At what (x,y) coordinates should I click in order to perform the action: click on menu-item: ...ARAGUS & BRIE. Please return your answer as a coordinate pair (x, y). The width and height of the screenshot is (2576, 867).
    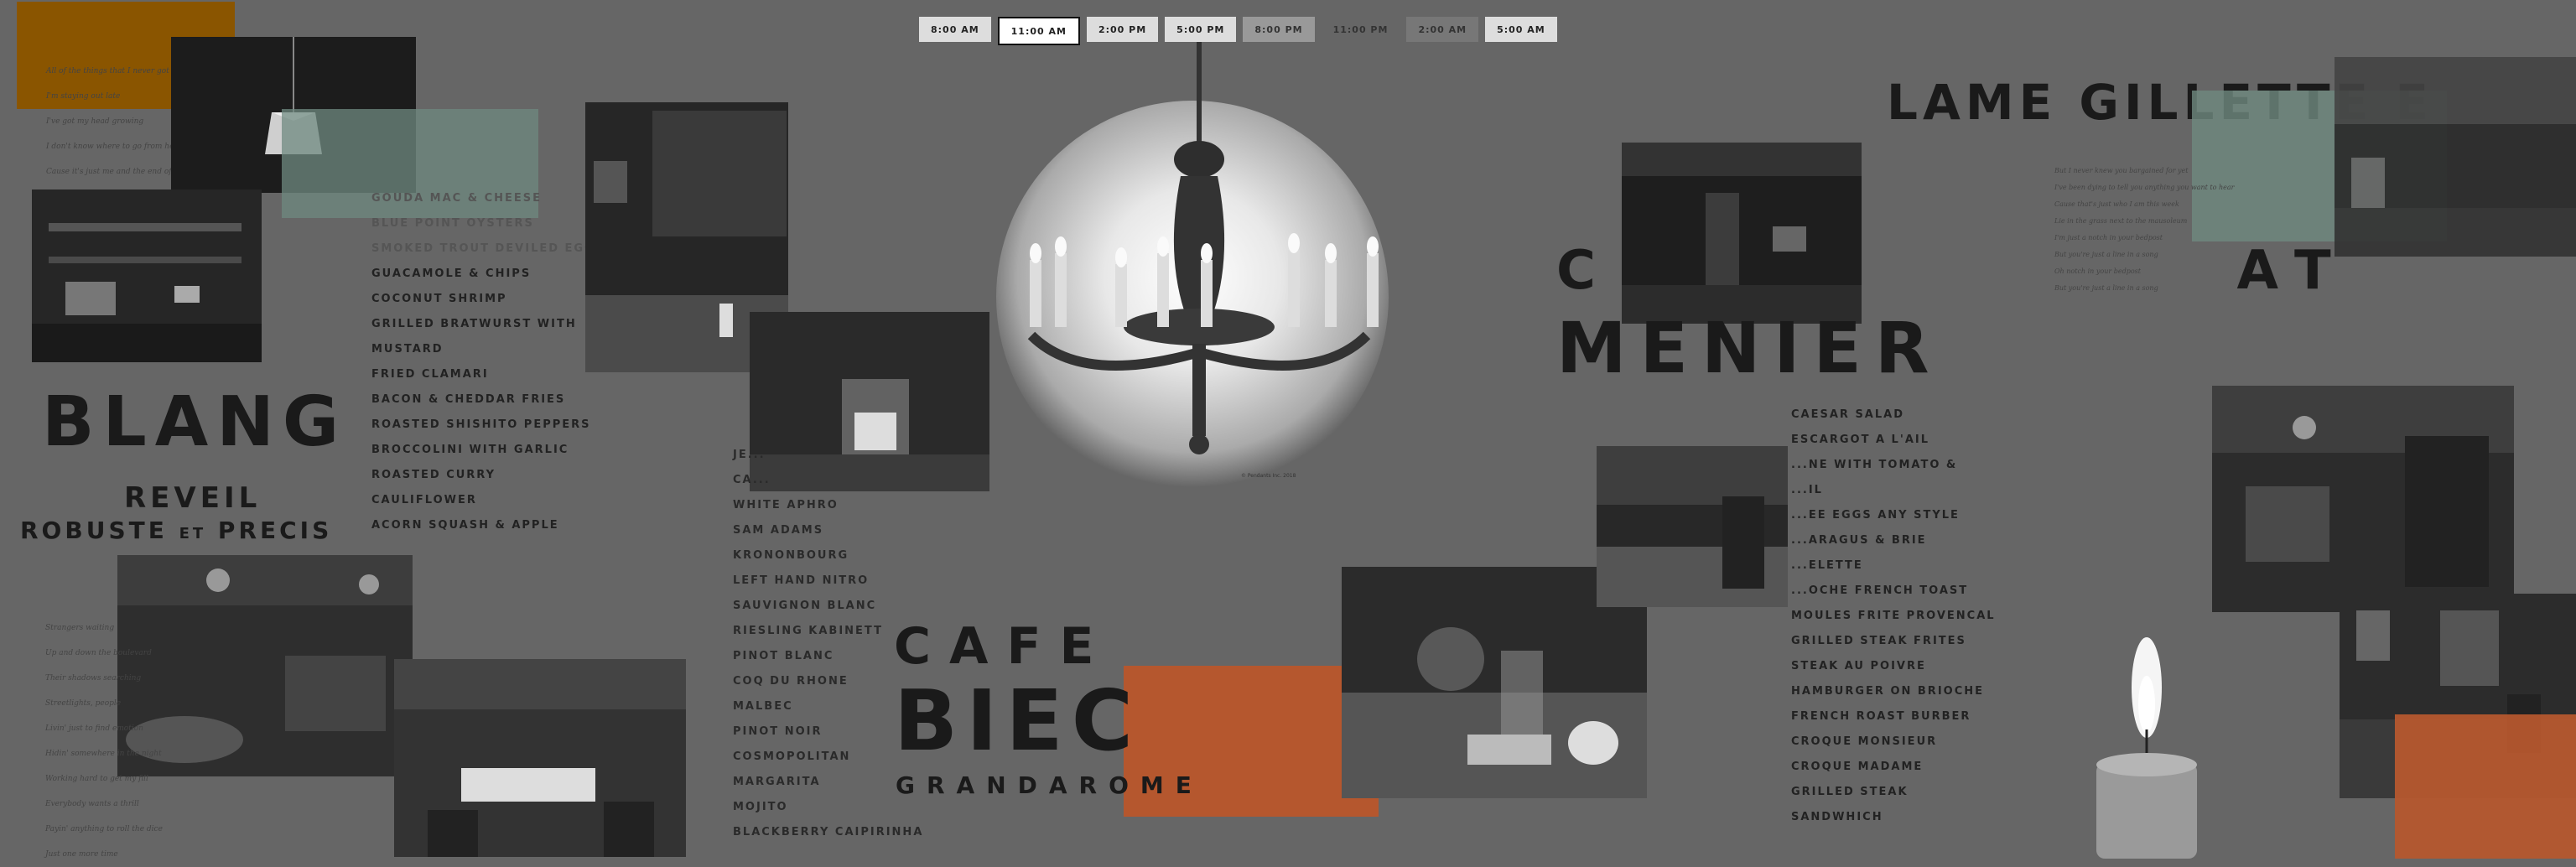
    Looking at the image, I should click on (1859, 540).